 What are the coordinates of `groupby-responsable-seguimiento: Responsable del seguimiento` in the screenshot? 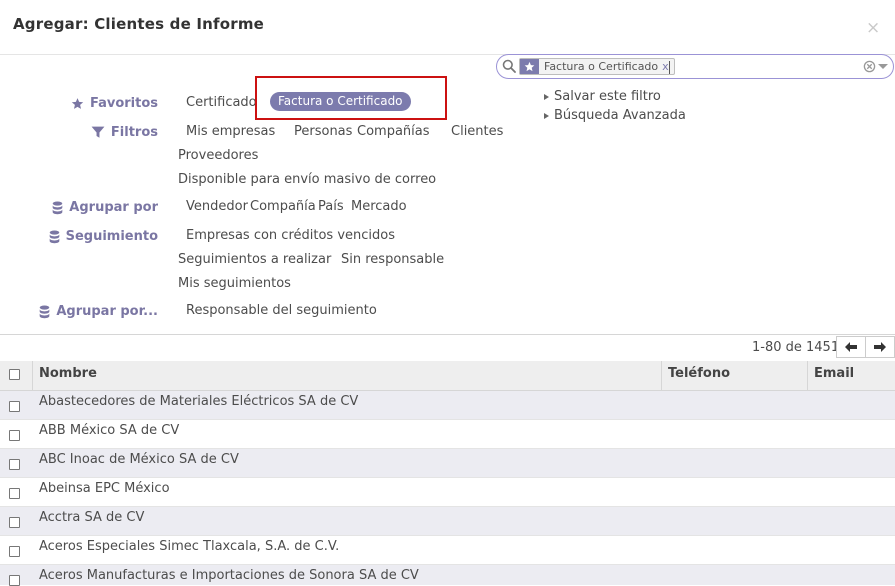 It's located at (281, 310).